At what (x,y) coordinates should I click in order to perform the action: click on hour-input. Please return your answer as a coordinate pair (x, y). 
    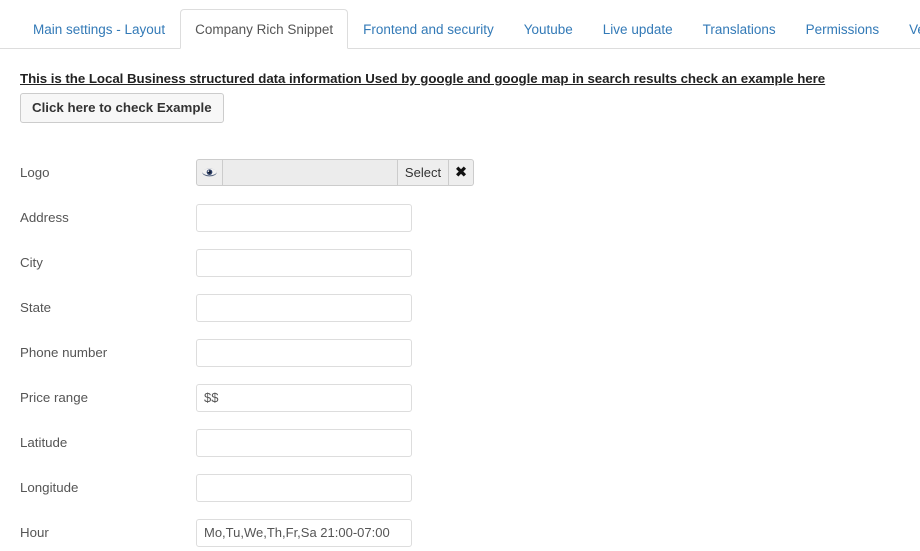
    Looking at the image, I should click on (304, 532).